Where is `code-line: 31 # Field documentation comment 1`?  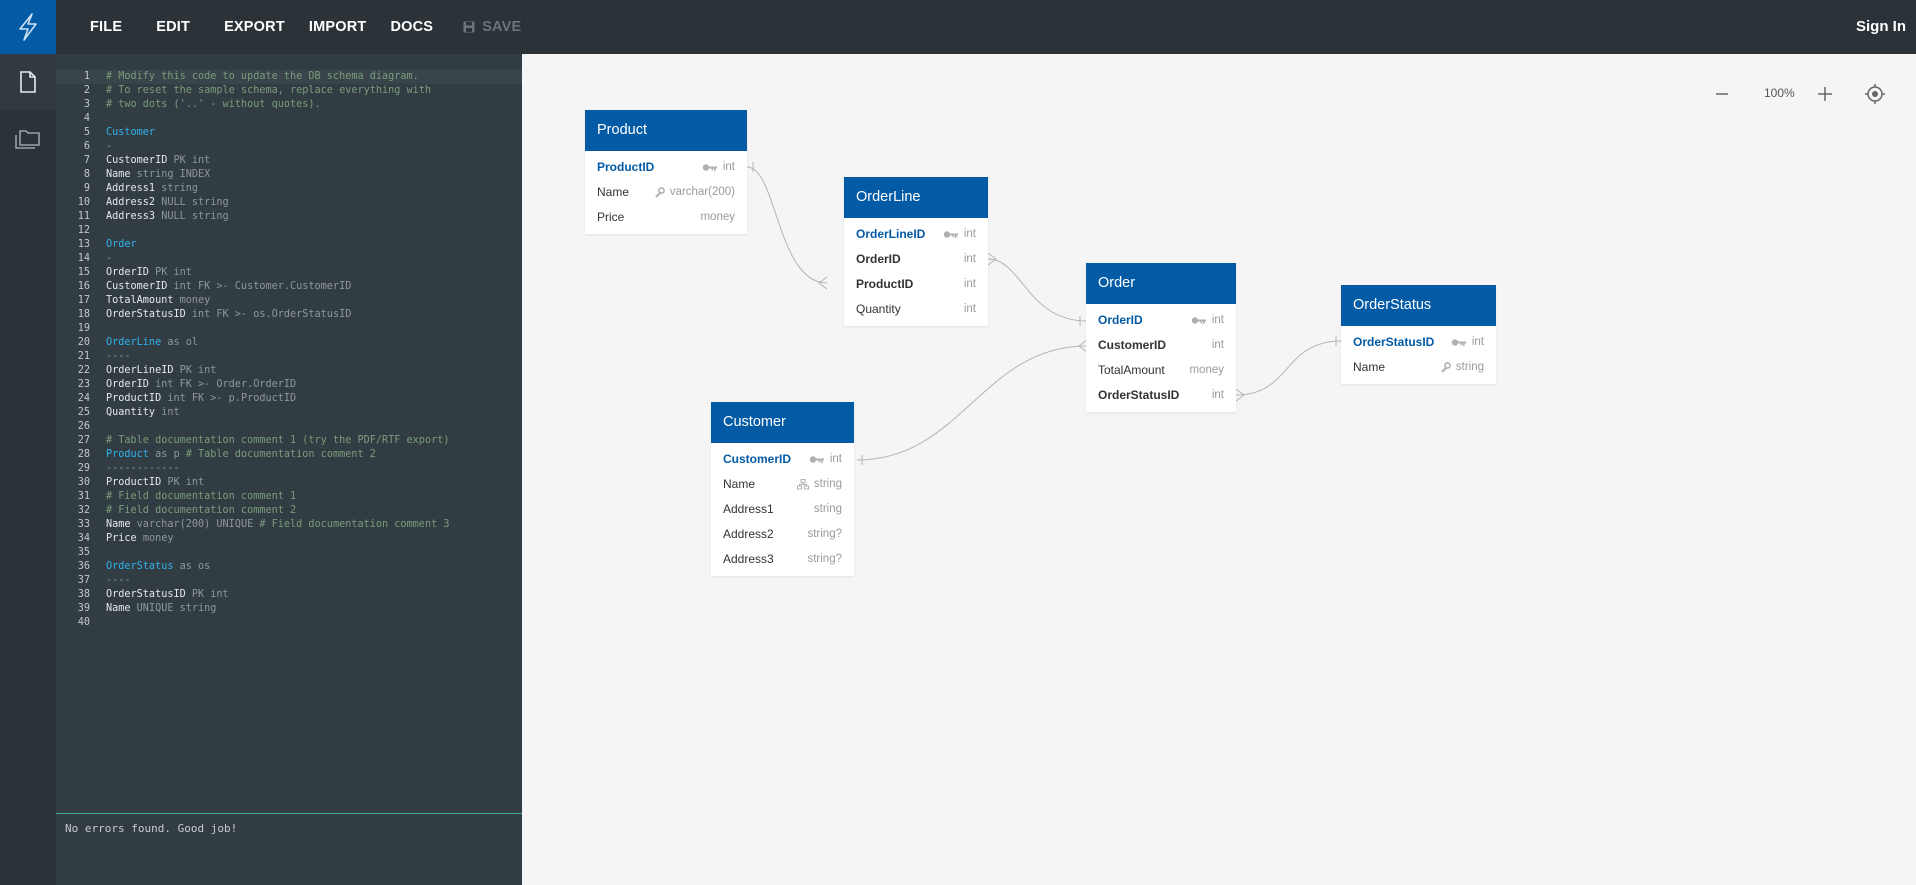
code-line: 31 # Field documentation comment 1 is located at coordinates (289, 497).